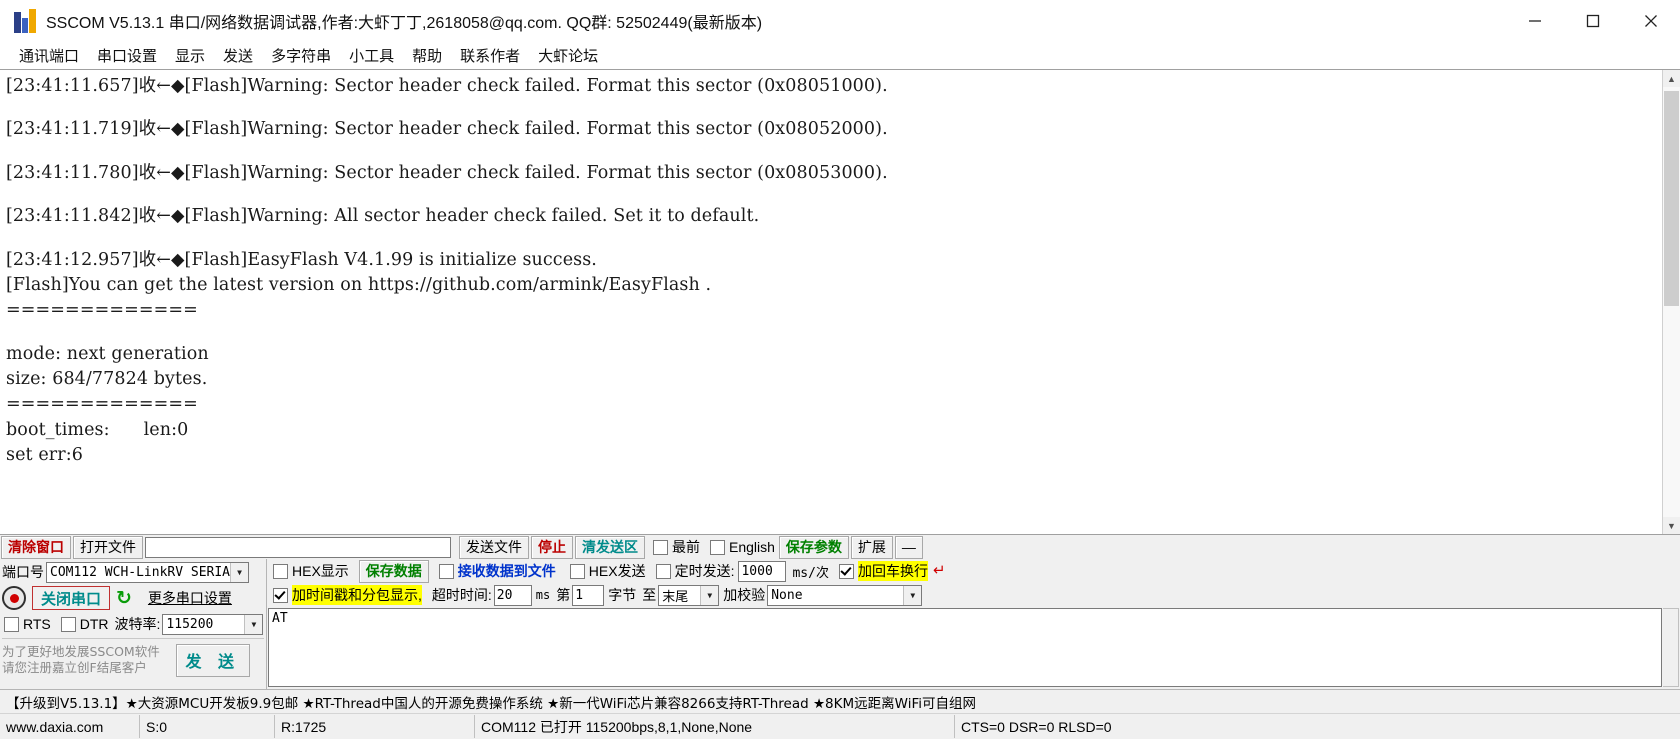 The height and width of the screenshot is (739, 1680). What do you see at coordinates (127, 55) in the screenshot?
I see `menu-item-serial-settings: 串口设置` at bounding box center [127, 55].